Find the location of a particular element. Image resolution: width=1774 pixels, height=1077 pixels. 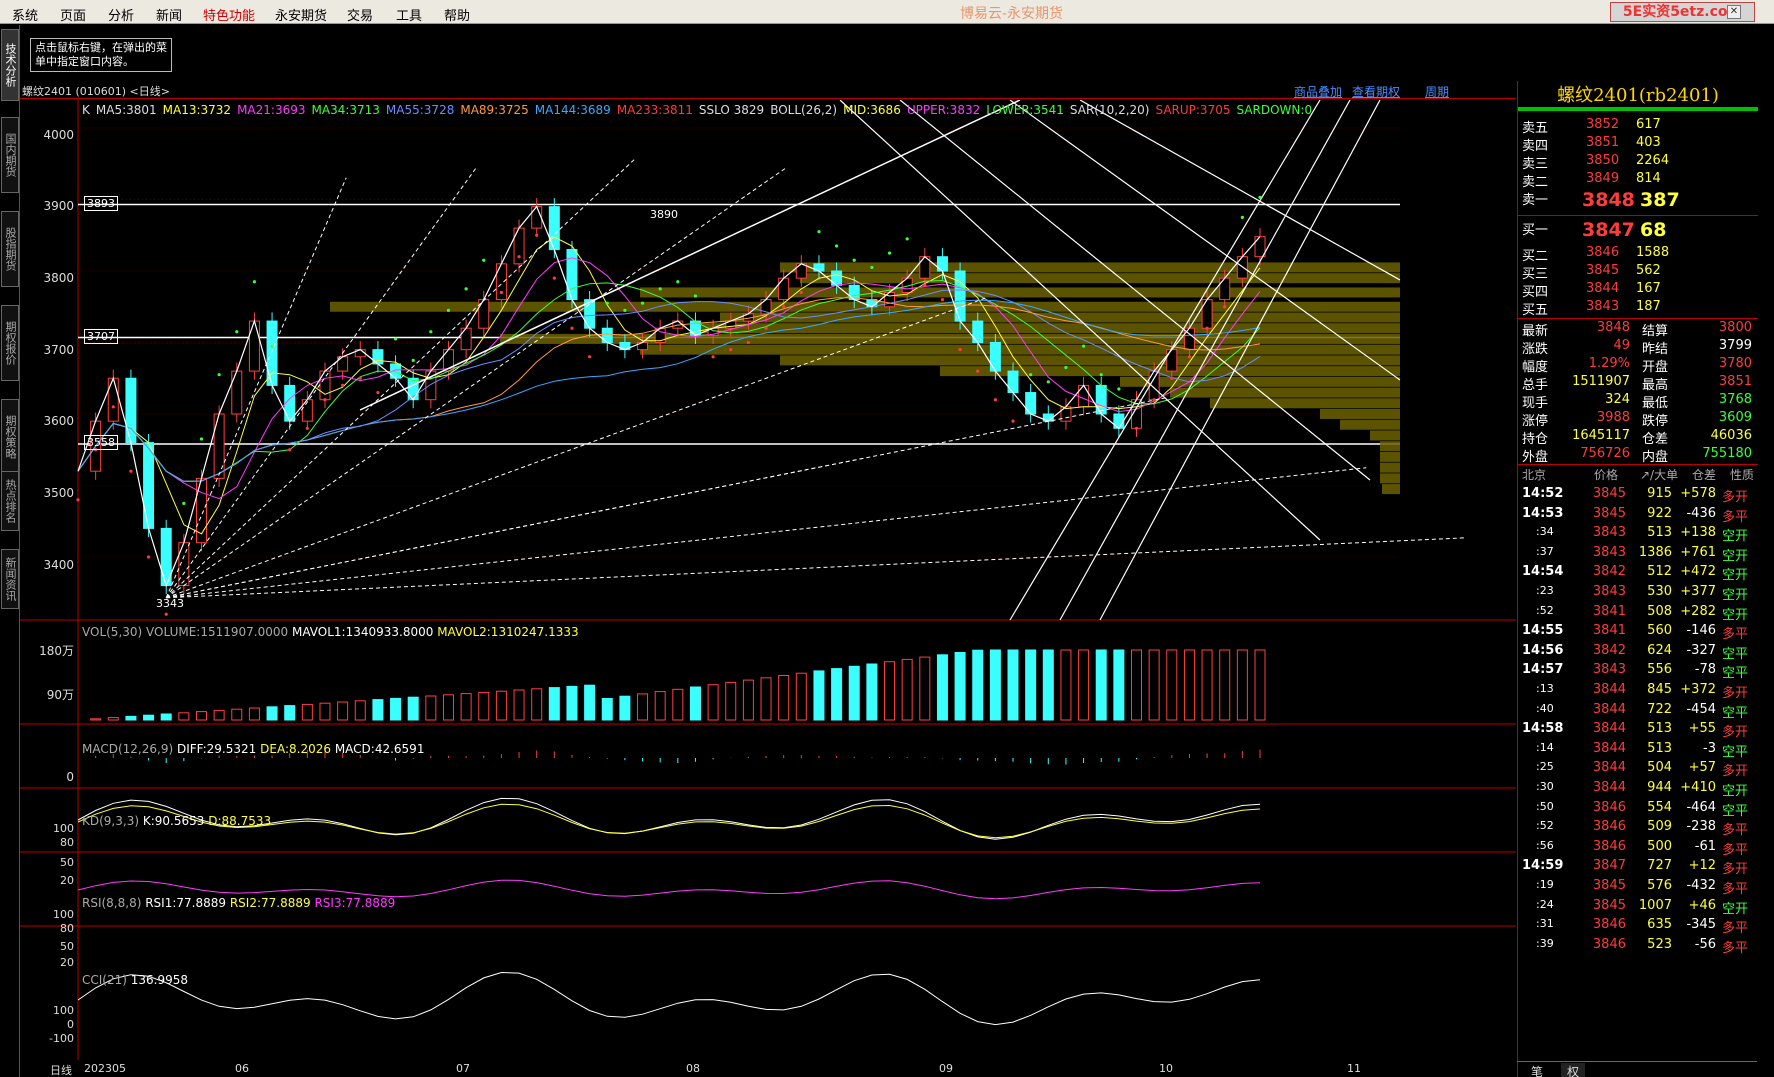

indicator-item: SARDOWN:0 is located at coordinates (1274, 110).